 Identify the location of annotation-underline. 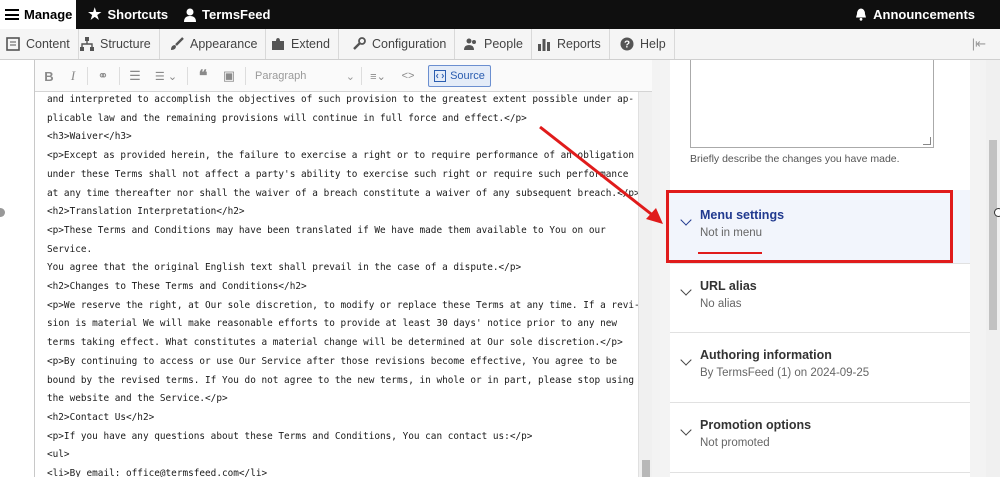
(730, 253).